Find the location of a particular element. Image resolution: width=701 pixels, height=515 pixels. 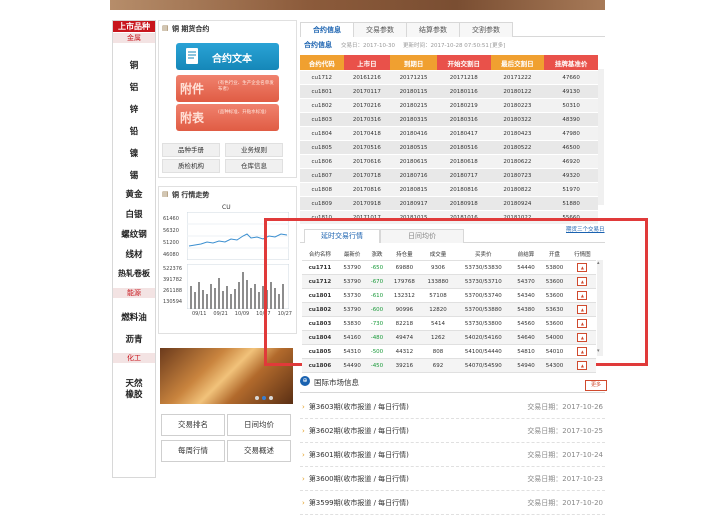

volume-axis: 522376 391782 261188 130594 is located at coordinates (172, 286).